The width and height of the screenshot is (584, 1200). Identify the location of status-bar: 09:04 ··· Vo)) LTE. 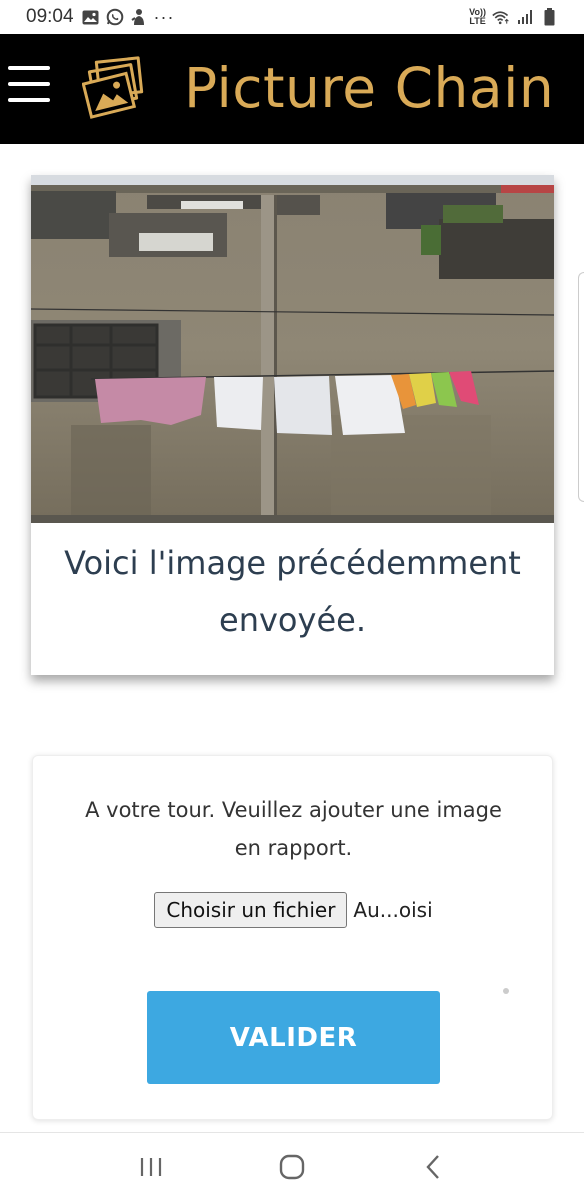
(292, 17).